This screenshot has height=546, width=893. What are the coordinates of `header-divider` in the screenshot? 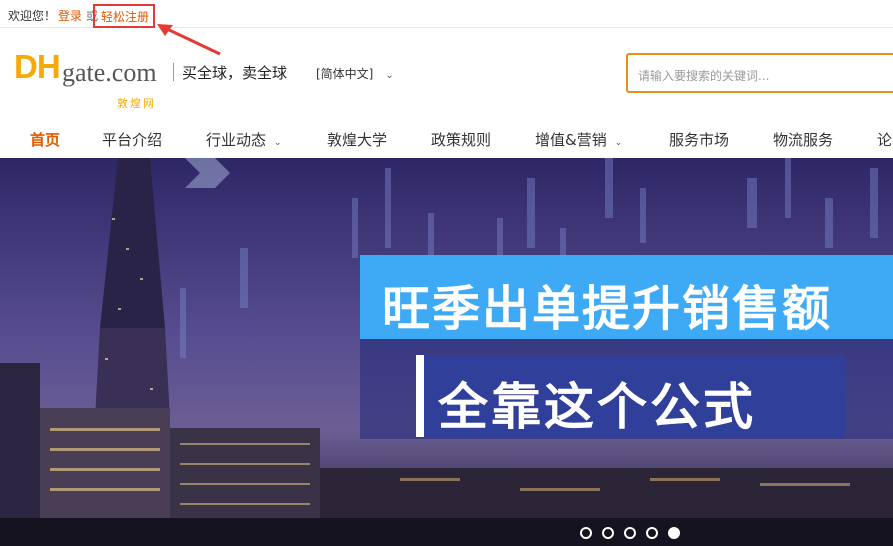 It's located at (173, 72).